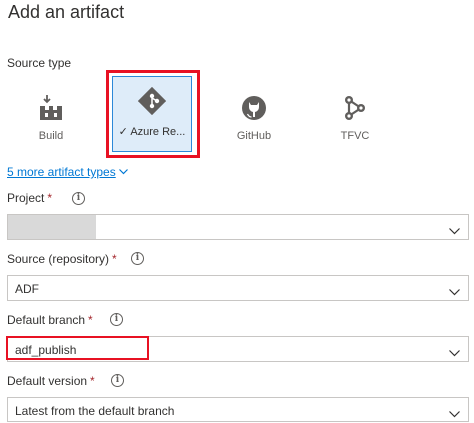 Image resolution: width=474 pixels, height=423 pixels. I want to click on tfvc-icon, so click(355, 109).